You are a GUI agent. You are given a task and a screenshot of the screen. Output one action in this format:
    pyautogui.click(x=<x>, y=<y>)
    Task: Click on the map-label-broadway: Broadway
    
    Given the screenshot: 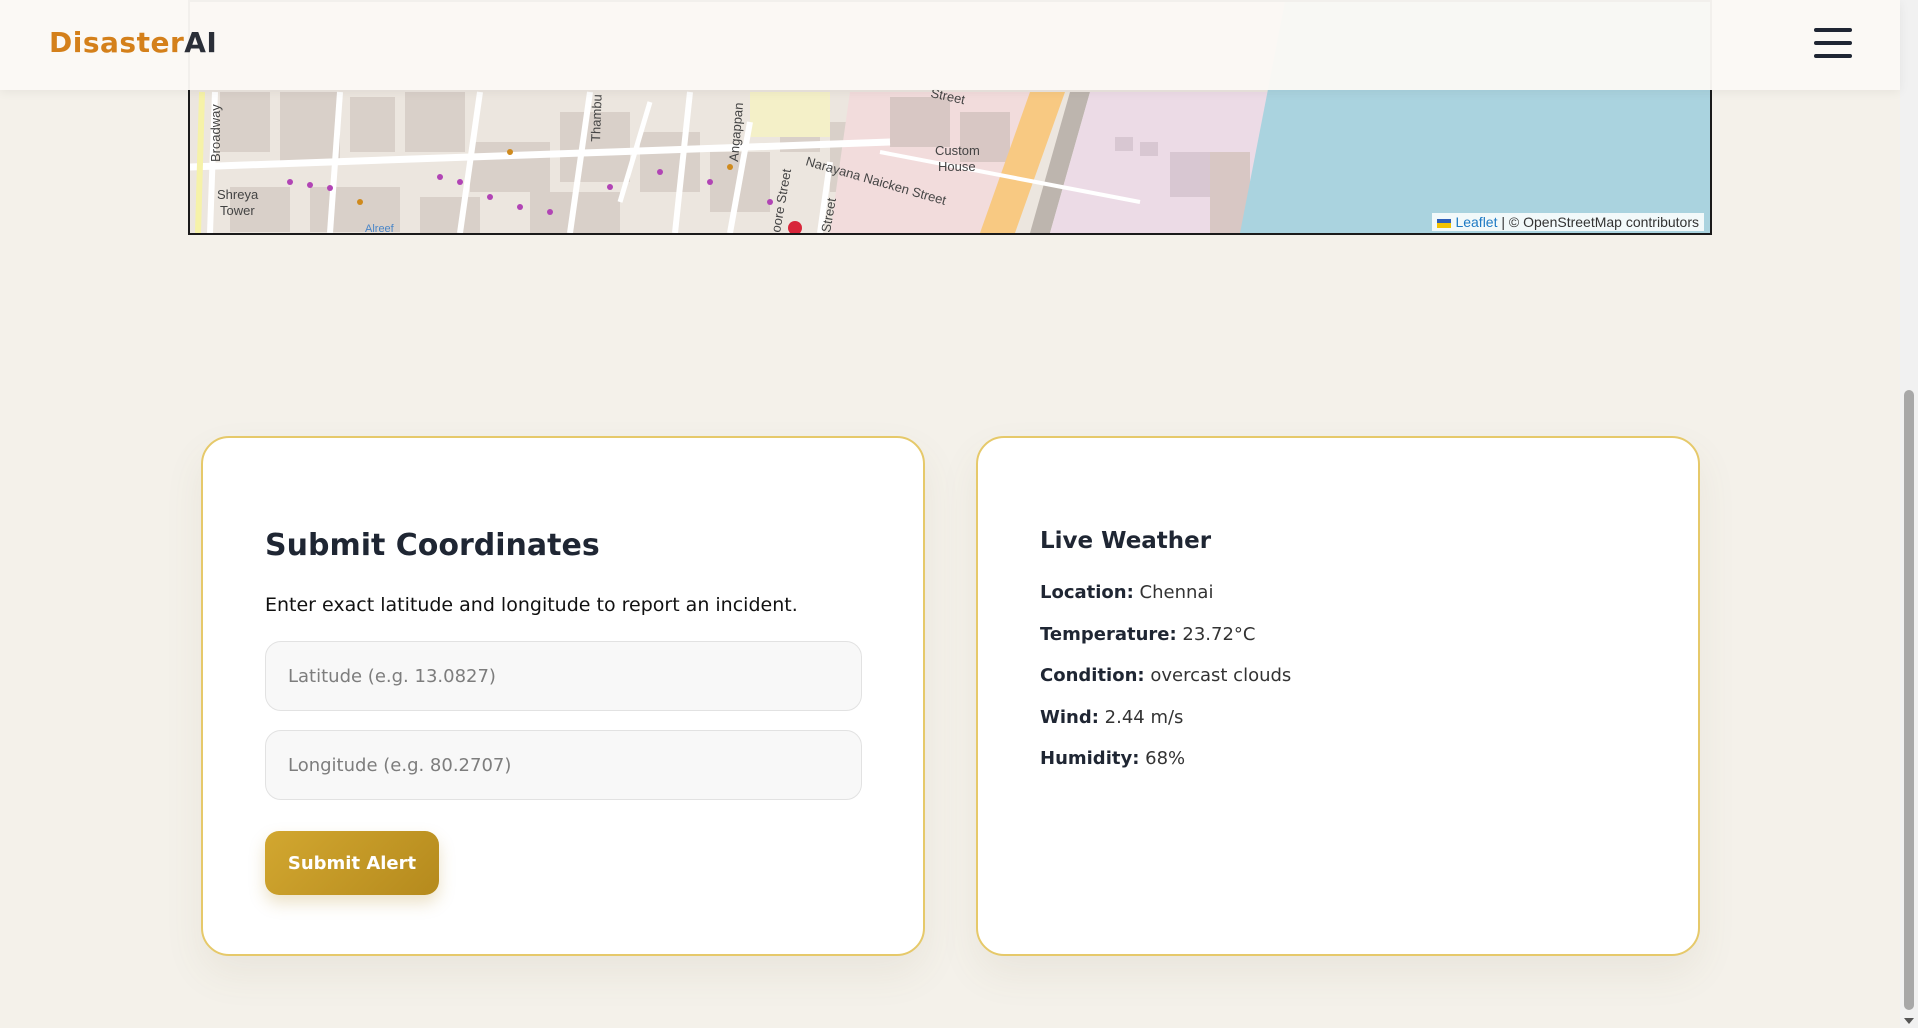 What is the action you would take?
    pyautogui.click(x=215, y=133)
    